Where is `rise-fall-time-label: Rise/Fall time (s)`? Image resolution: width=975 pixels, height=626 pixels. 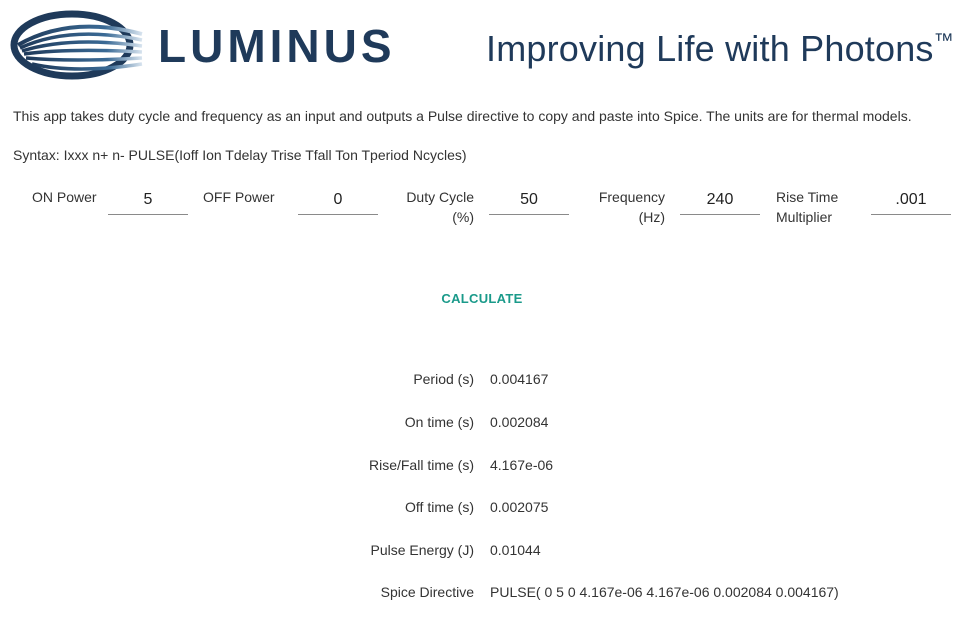
rise-fall-time-label: Rise/Fall time (s) is located at coordinates (421, 465).